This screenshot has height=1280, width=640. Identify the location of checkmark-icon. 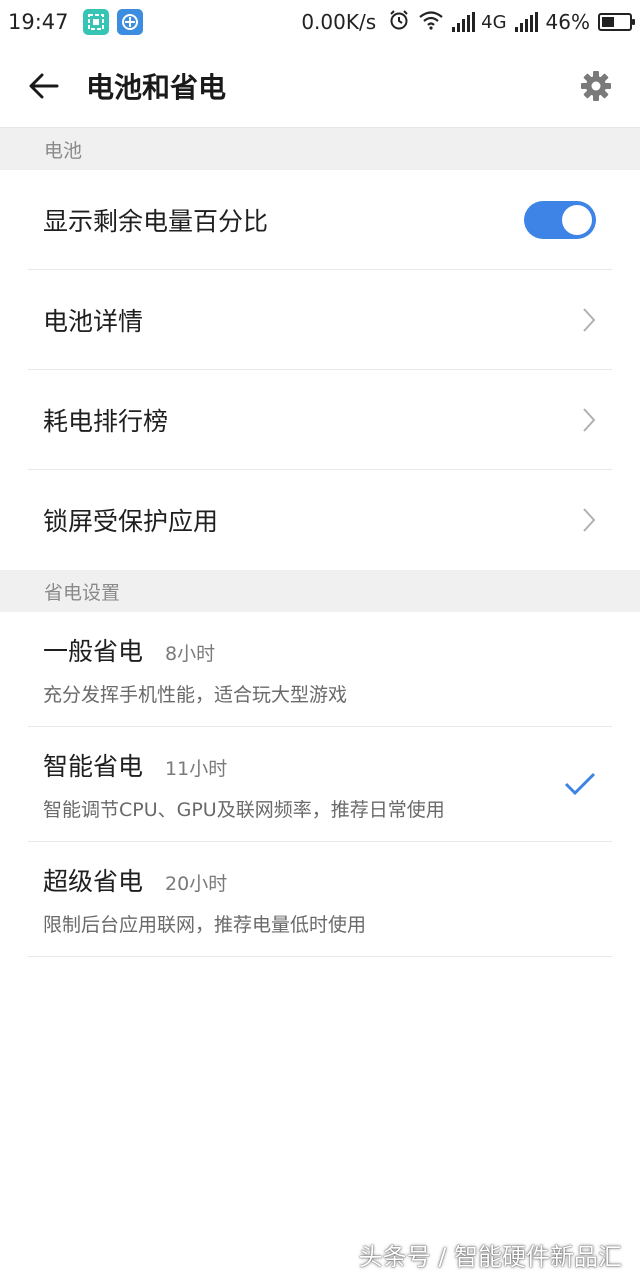
(580, 784).